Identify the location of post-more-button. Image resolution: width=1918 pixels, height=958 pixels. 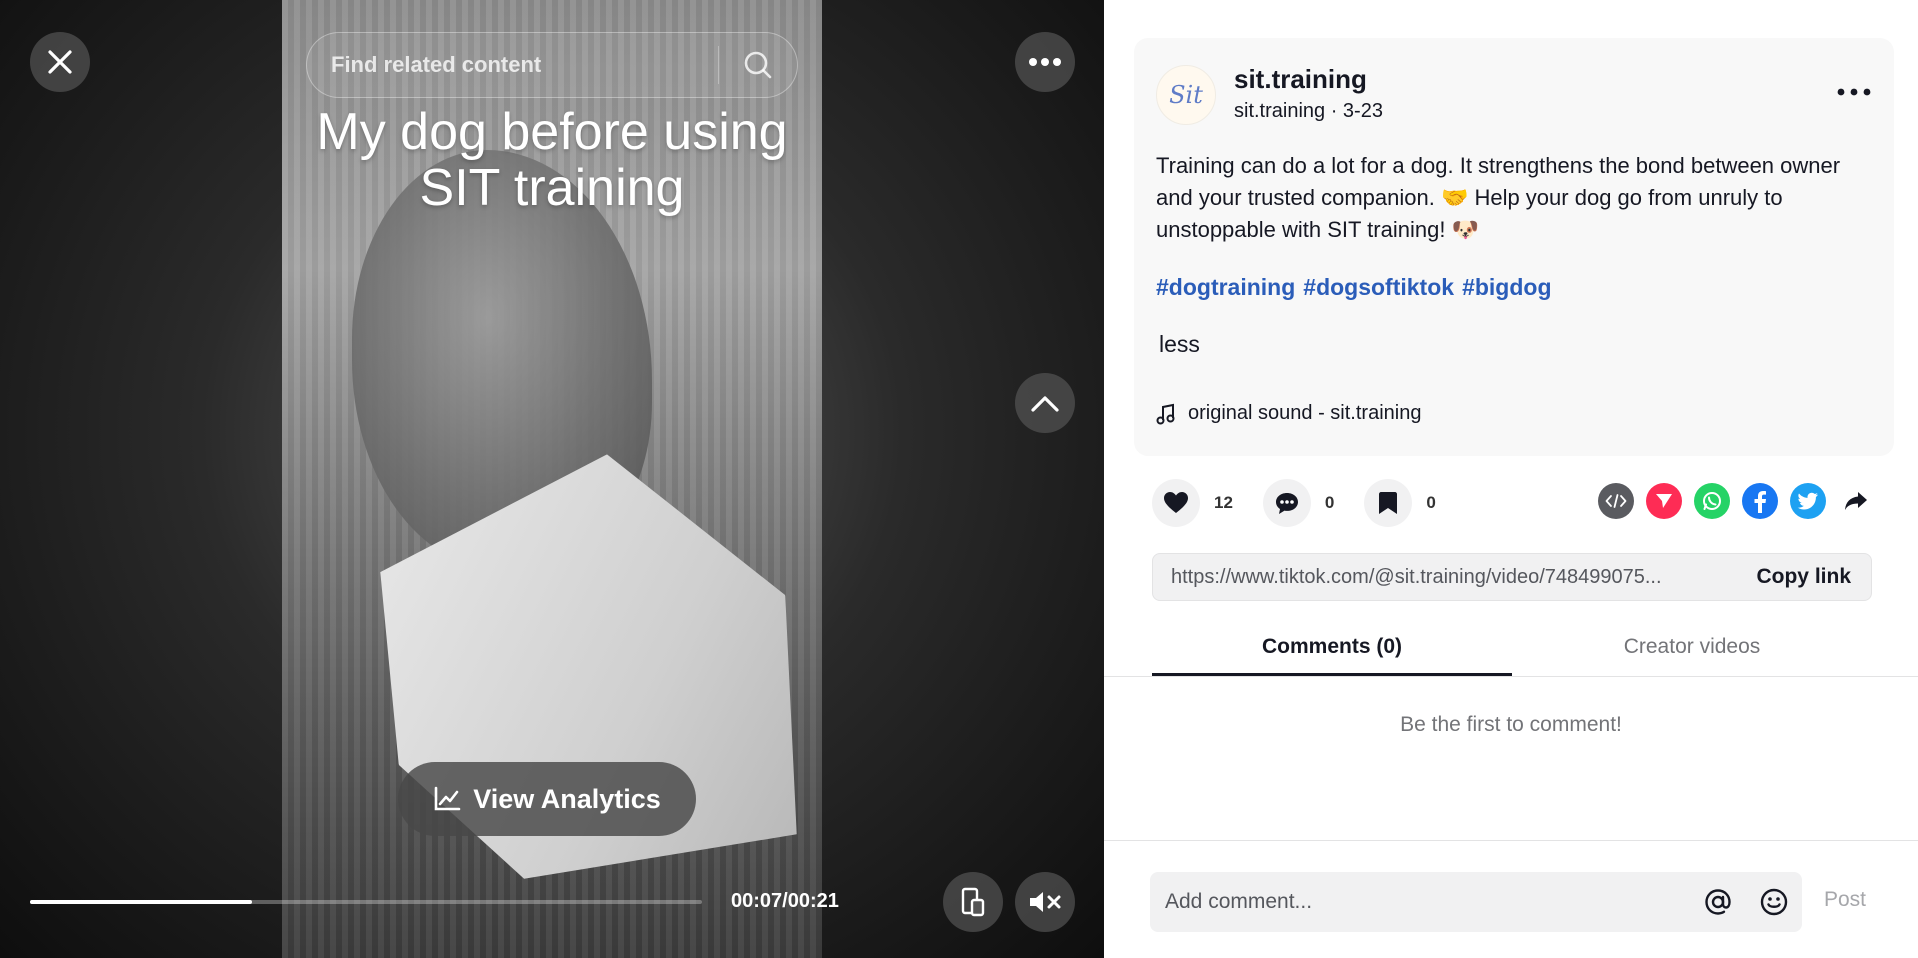
(1854, 92).